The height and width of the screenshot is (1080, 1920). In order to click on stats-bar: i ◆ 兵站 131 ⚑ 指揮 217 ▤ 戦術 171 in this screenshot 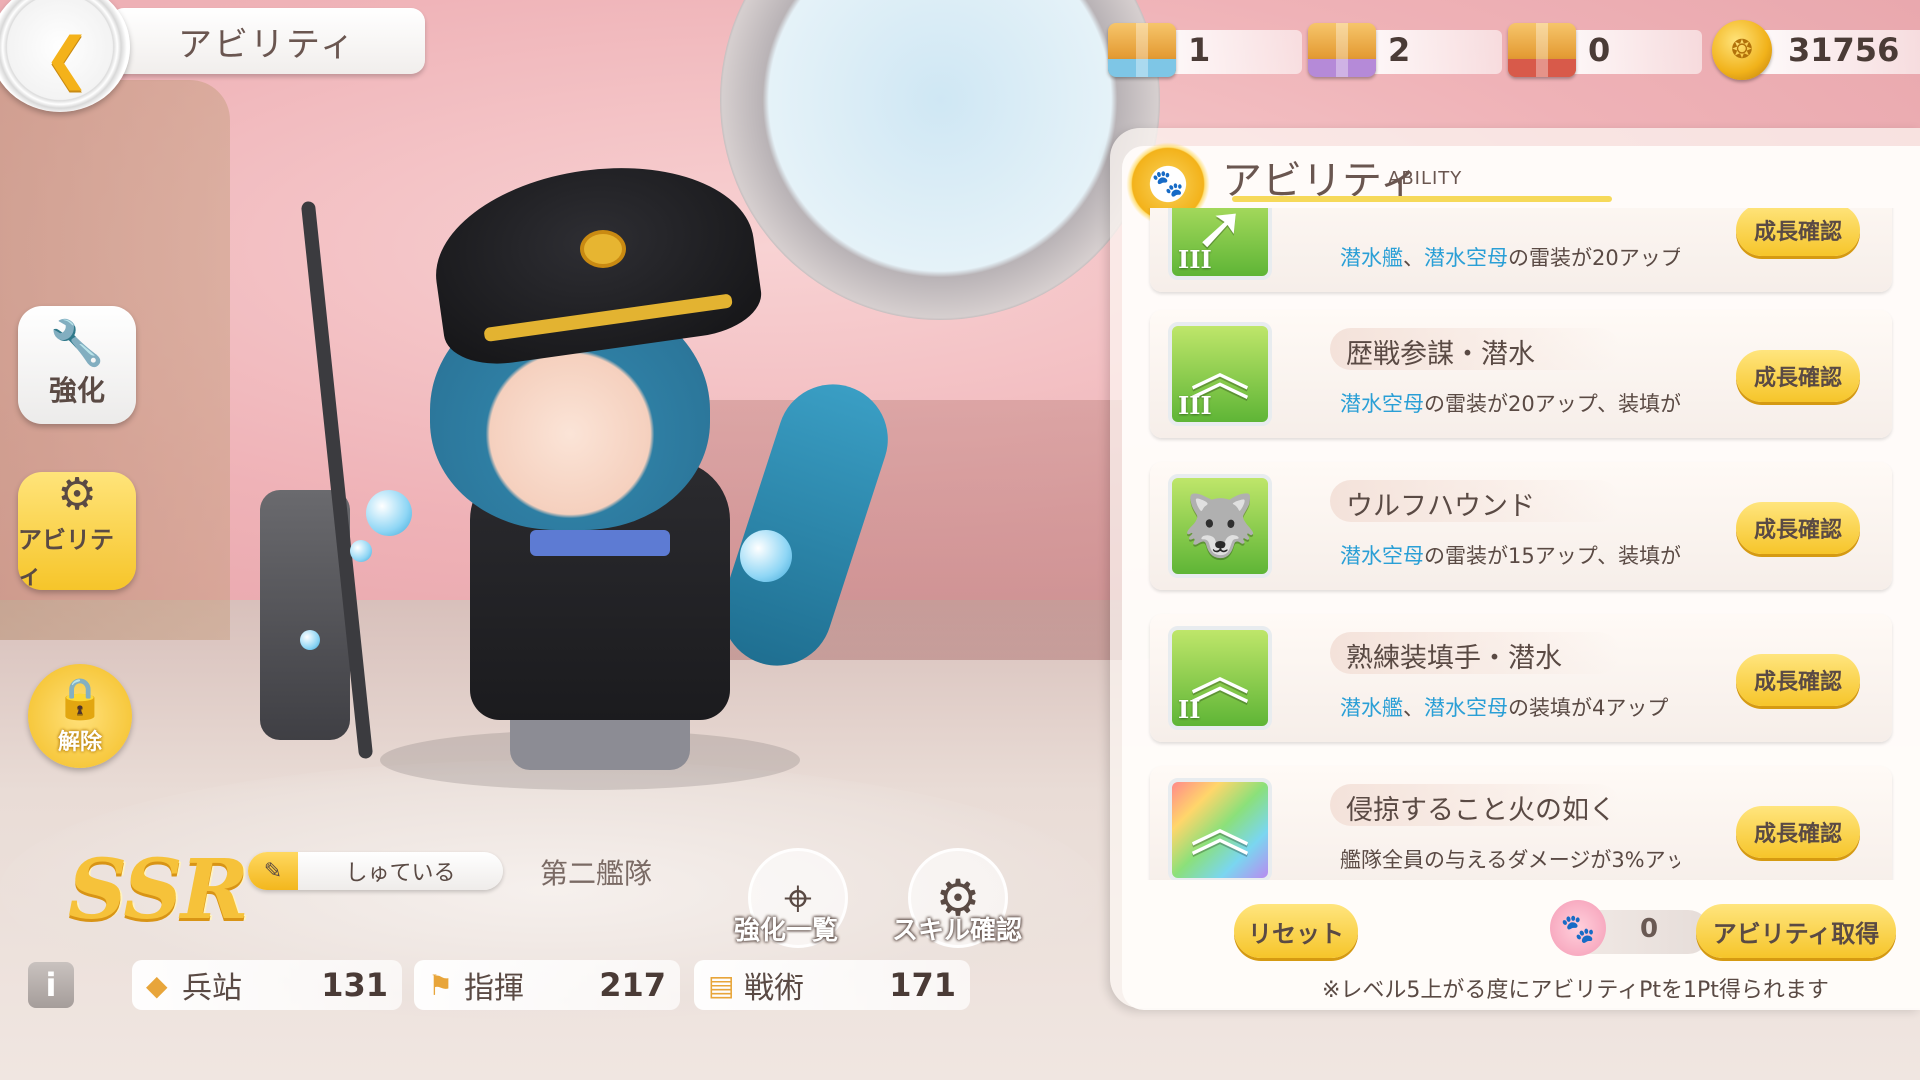, I will do `click(490, 985)`.